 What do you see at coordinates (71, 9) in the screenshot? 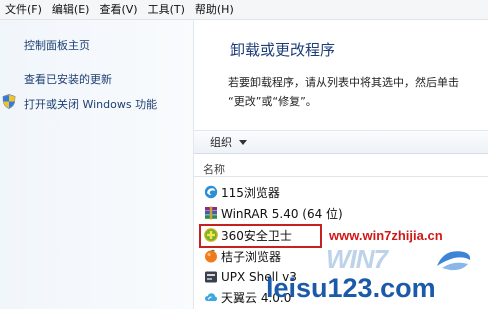
I see `menu-edit: 编辑(E)` at bounding box center [71, 9].